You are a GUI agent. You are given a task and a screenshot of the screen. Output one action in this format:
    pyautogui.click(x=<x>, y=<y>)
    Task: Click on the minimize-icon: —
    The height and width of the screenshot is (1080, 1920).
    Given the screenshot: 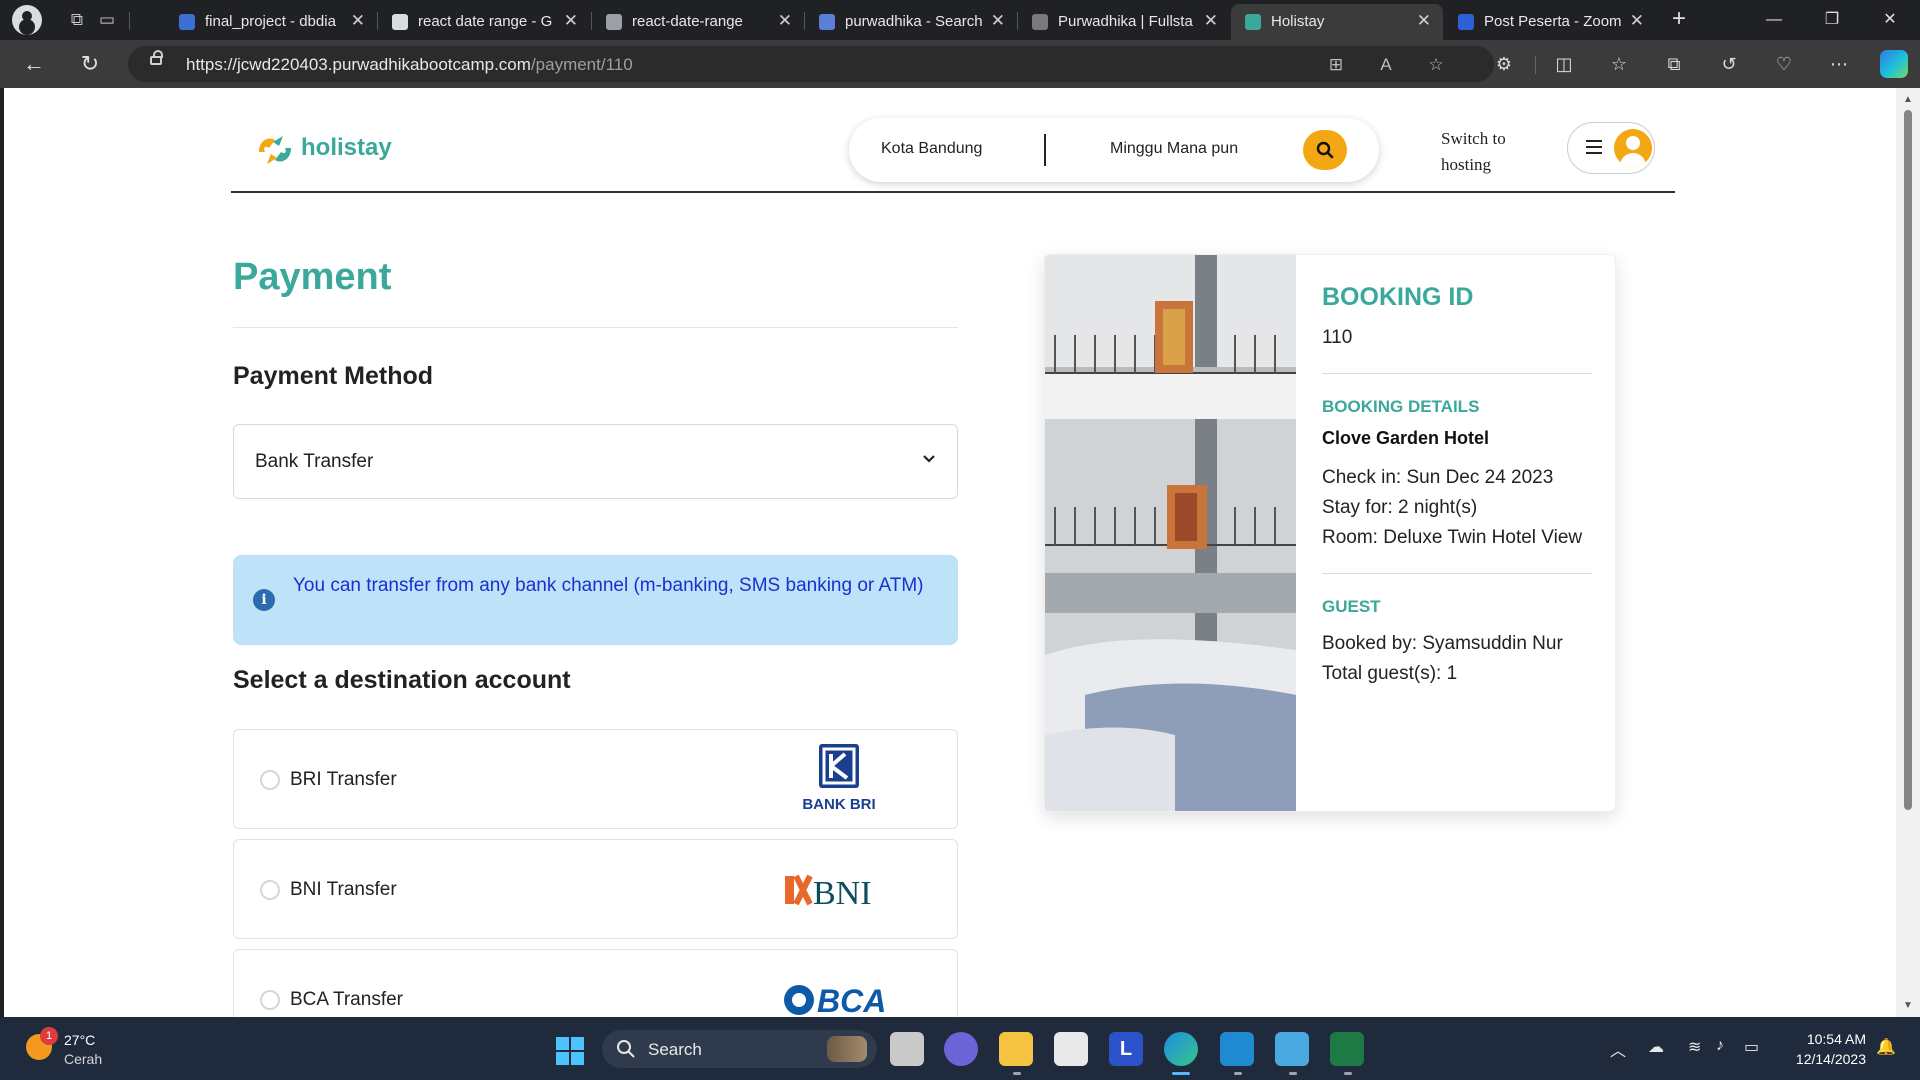 What is the action you would take?
    pyautogui.click(x=1774, y=20)
    